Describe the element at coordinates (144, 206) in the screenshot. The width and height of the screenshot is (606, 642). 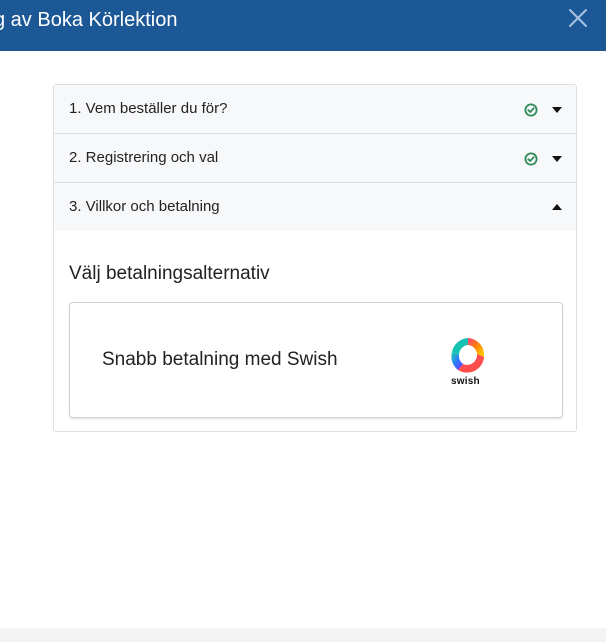
I see `accordion-item-label: 3. Villkor och betalning` at that location.